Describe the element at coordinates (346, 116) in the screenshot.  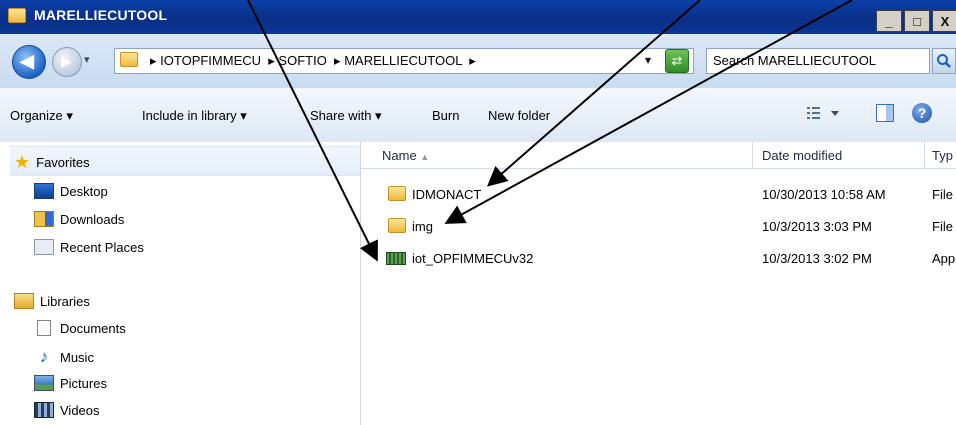
I see `share-with-button: Share with ▾` at that location.